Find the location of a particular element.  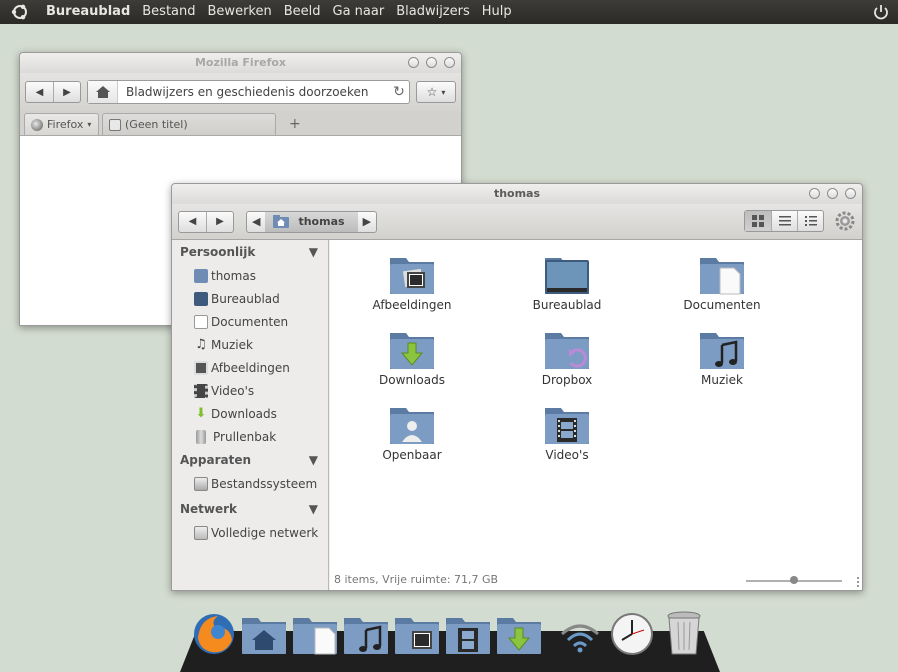

home-folder-launcher-icon is located at coordinates (264, 633).